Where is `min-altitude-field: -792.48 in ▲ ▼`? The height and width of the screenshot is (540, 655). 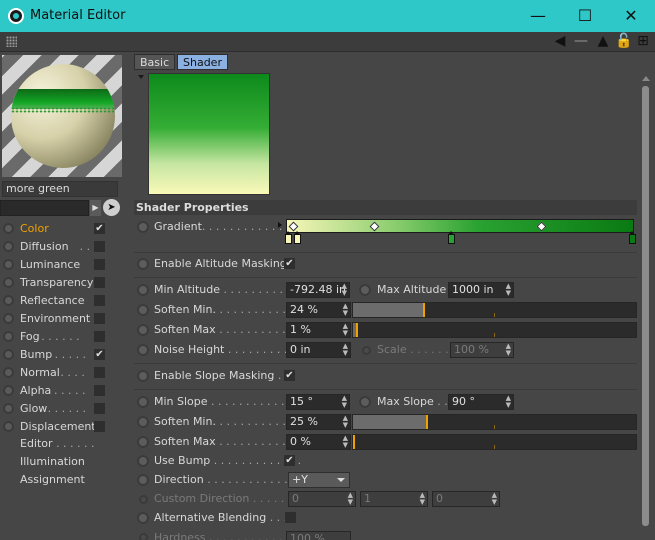 min-altitude-field: -792.48 in ▲ ▼ is located at coordinates (318, 290).